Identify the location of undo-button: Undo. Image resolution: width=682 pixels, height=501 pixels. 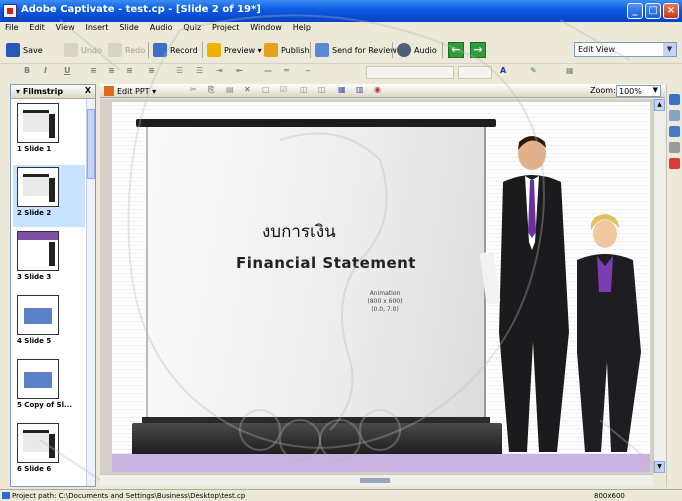
(83, 50).